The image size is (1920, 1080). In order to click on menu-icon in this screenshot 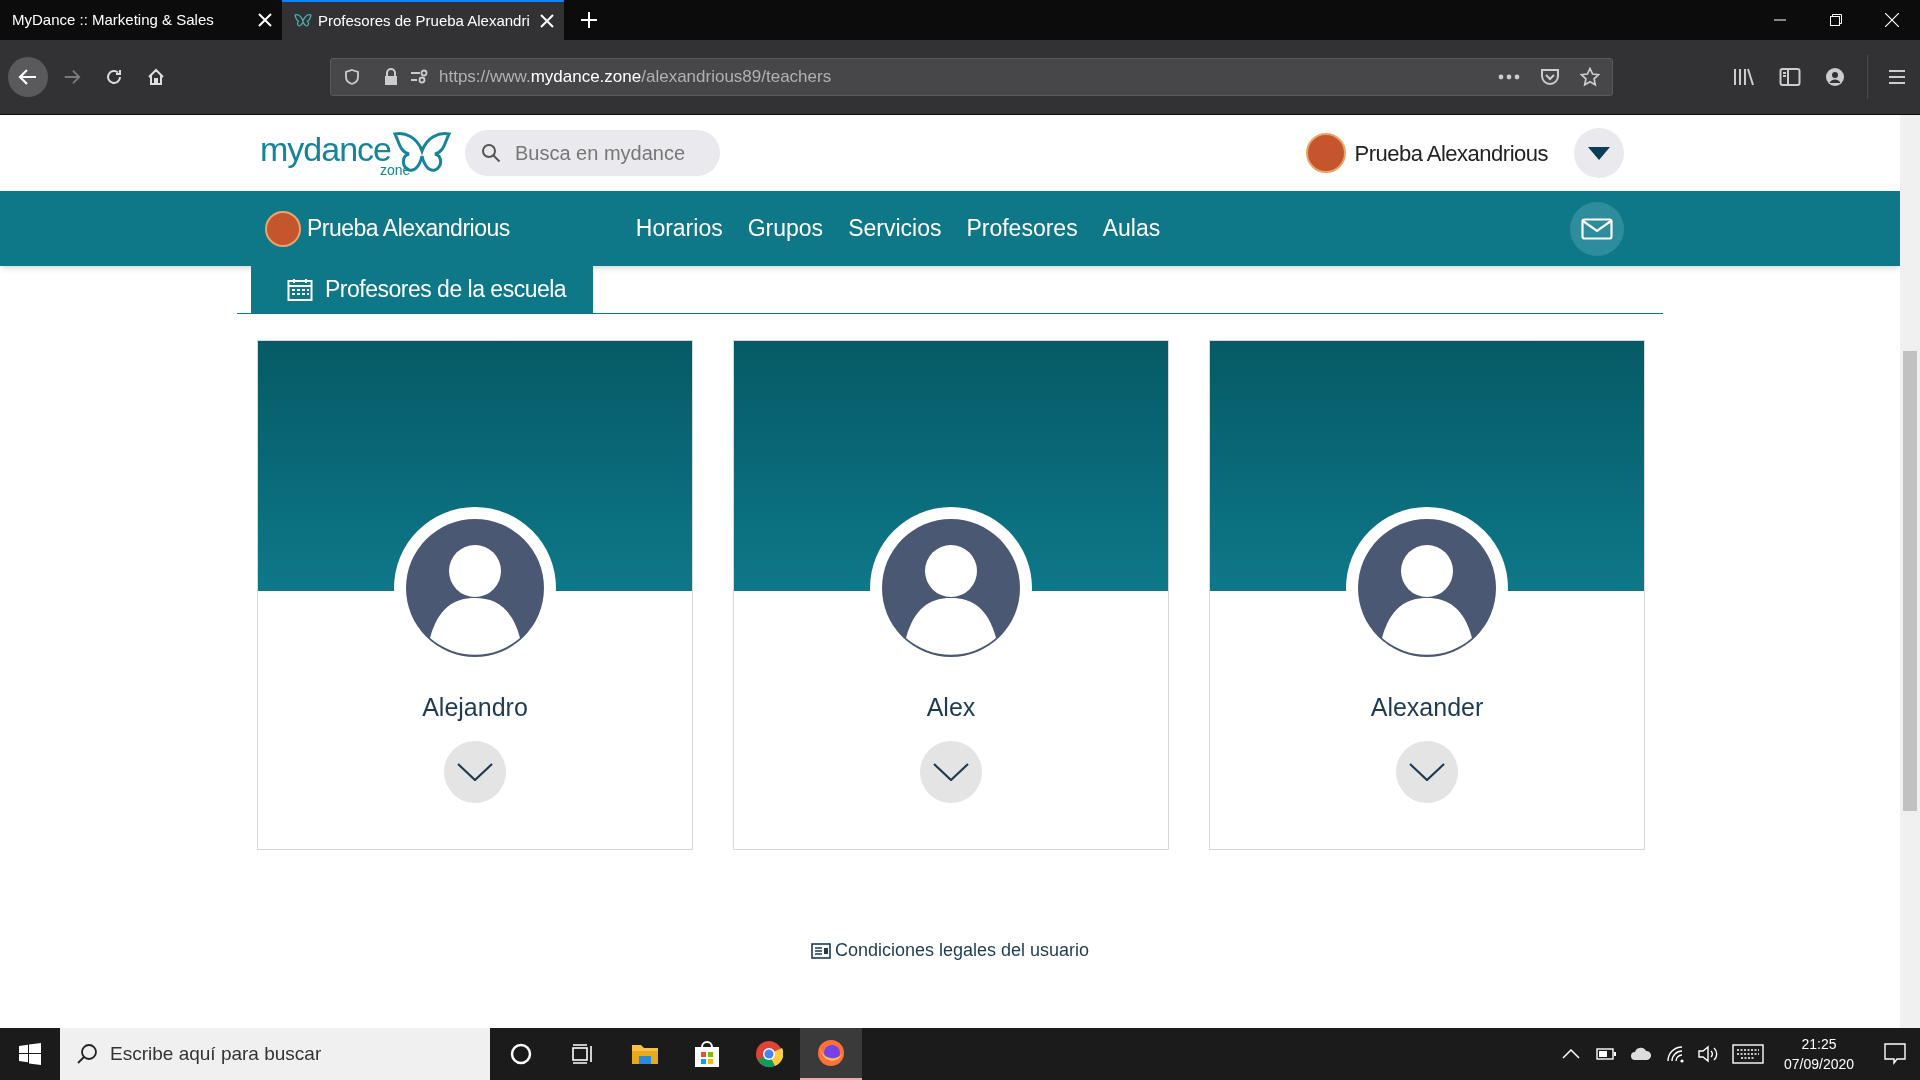, I will do `click(1897, 77)`.